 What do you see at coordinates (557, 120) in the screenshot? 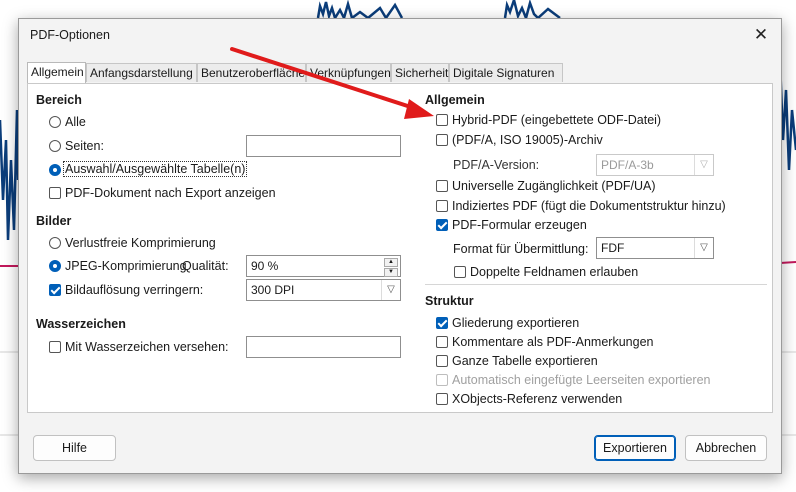
I see `hybrid-pdf-label: Hybrid-PDF (eingebettete ODF-Datei)` at bounding box center [557, 120].